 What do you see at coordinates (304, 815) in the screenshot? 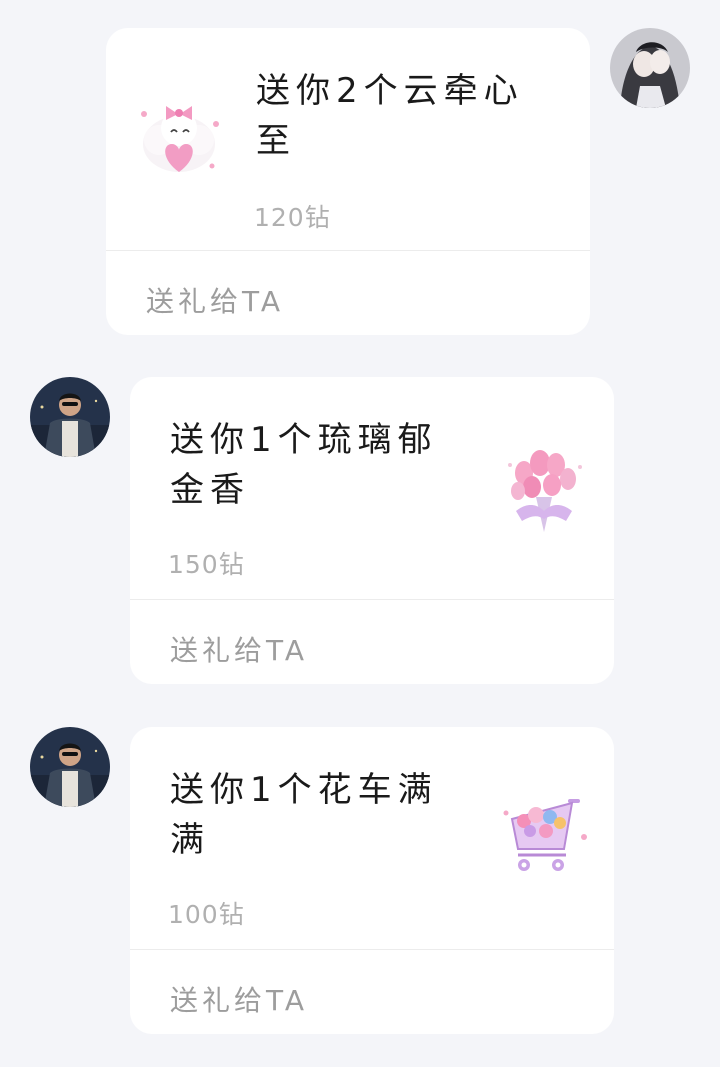
I see `gift-title: 送你1个花车满满` at bounding box center [304, 815].